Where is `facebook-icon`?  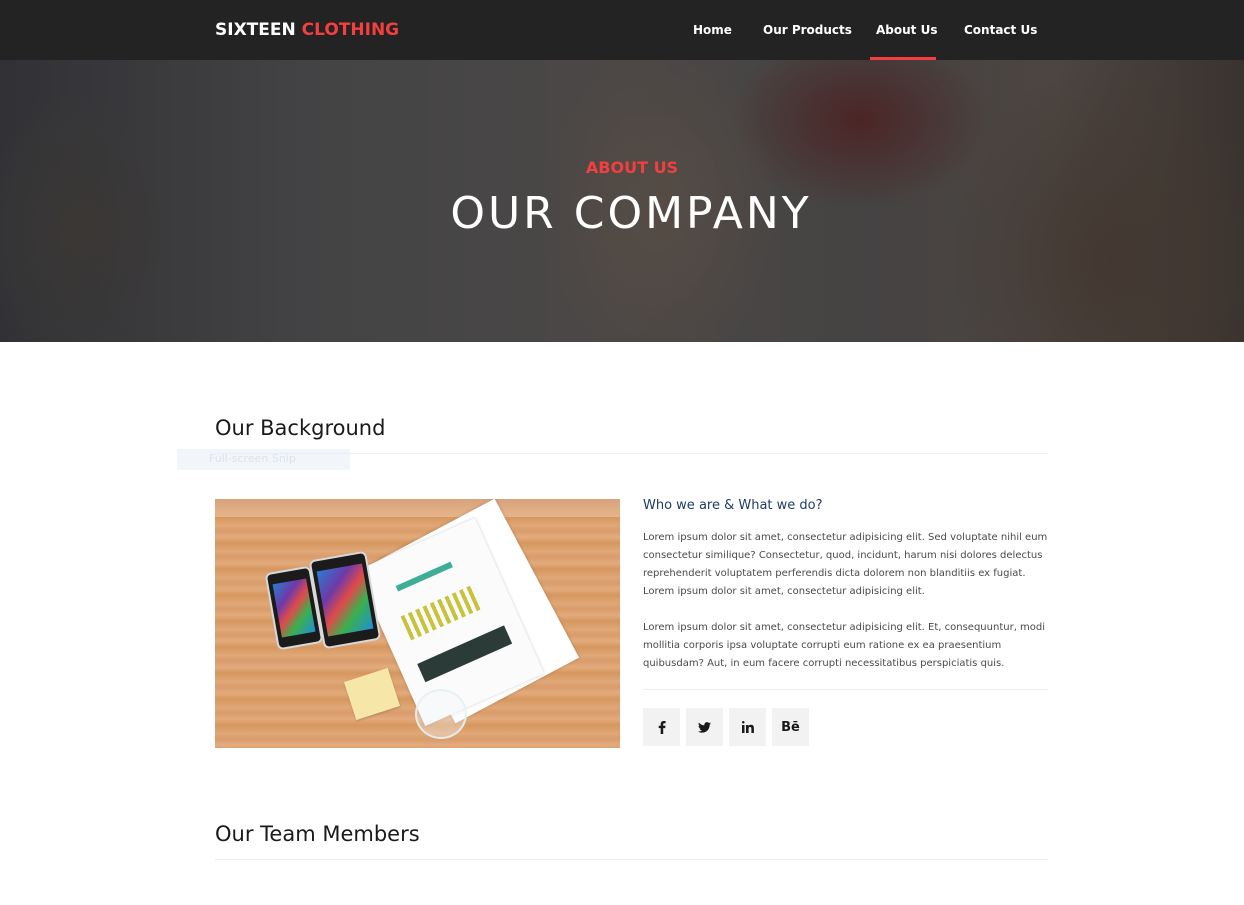
facebook-icon is located at coordinates (662, 727).